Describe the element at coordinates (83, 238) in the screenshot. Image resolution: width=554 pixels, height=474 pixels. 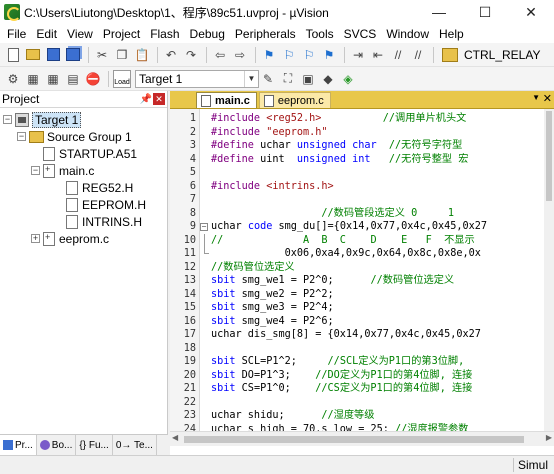
I see `tree-item-eeprom-c: + eeprom.c` at that location.